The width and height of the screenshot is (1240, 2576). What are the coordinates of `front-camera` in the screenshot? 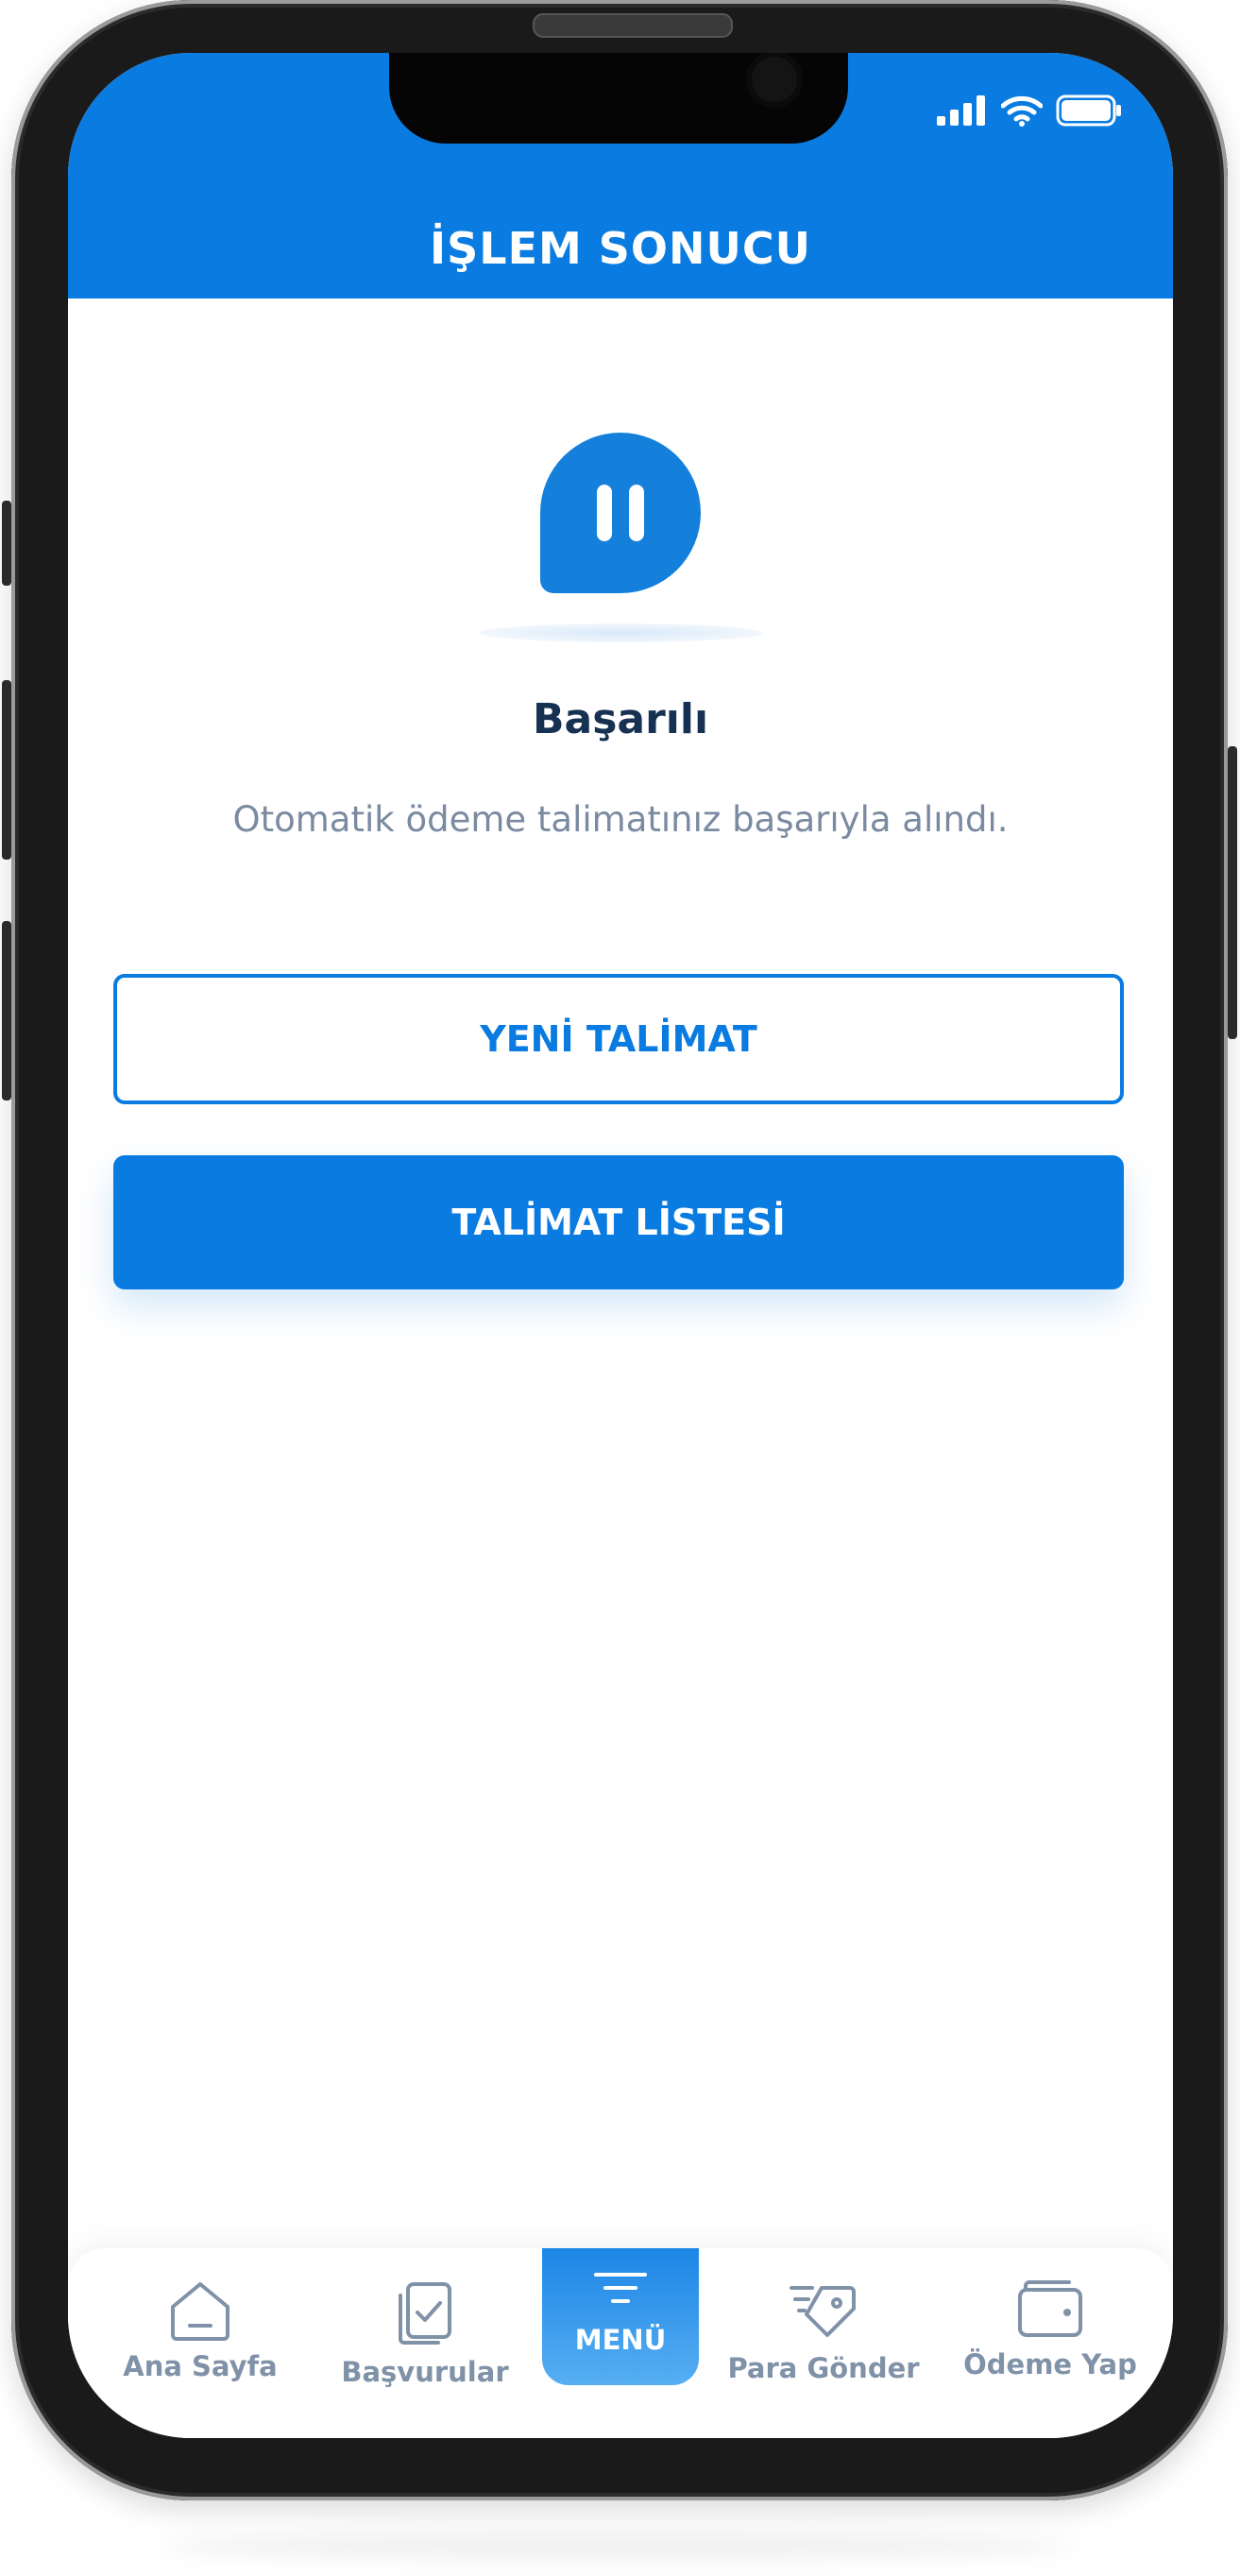 It's located at (774, 80).